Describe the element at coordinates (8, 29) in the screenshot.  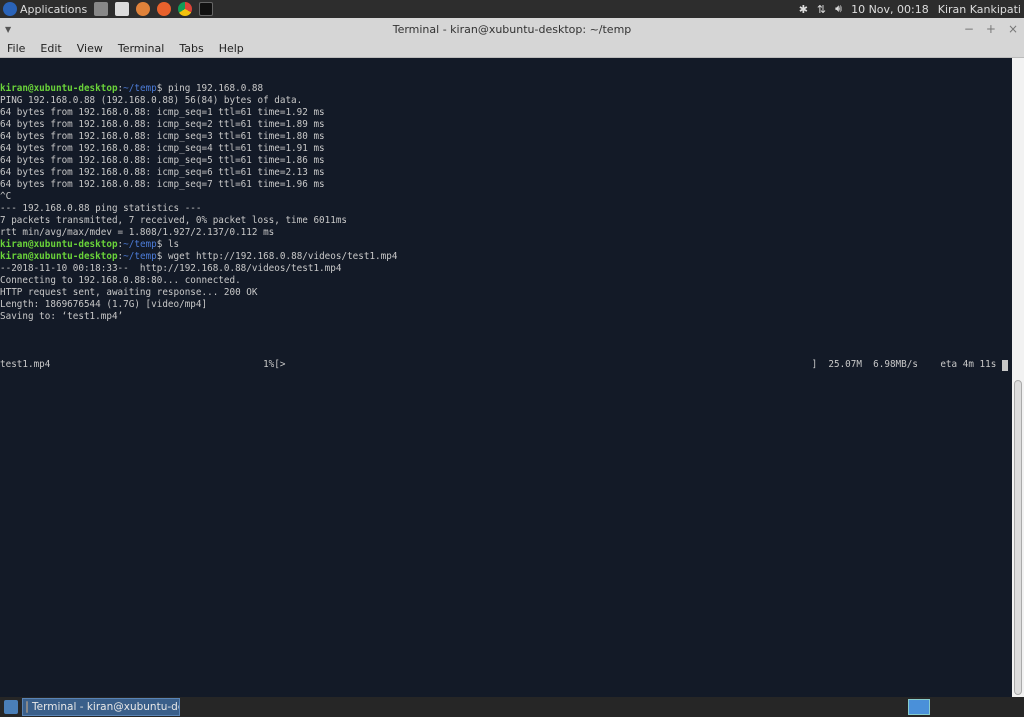
I see `window-menu-icon: ▼` at that location.